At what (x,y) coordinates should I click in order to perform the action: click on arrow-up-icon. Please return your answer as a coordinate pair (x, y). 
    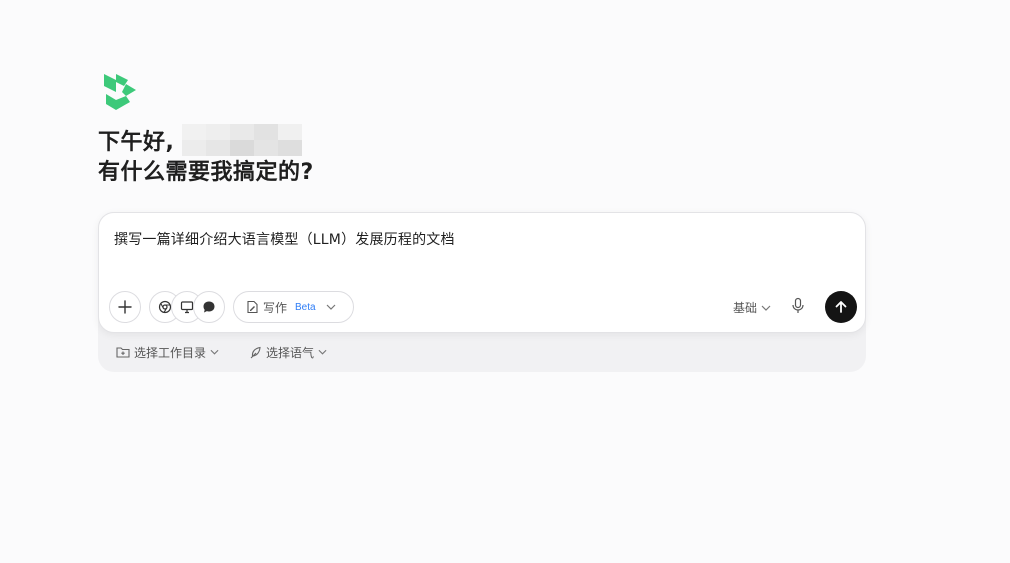
    Looking at the image, I should click on (841, 307).